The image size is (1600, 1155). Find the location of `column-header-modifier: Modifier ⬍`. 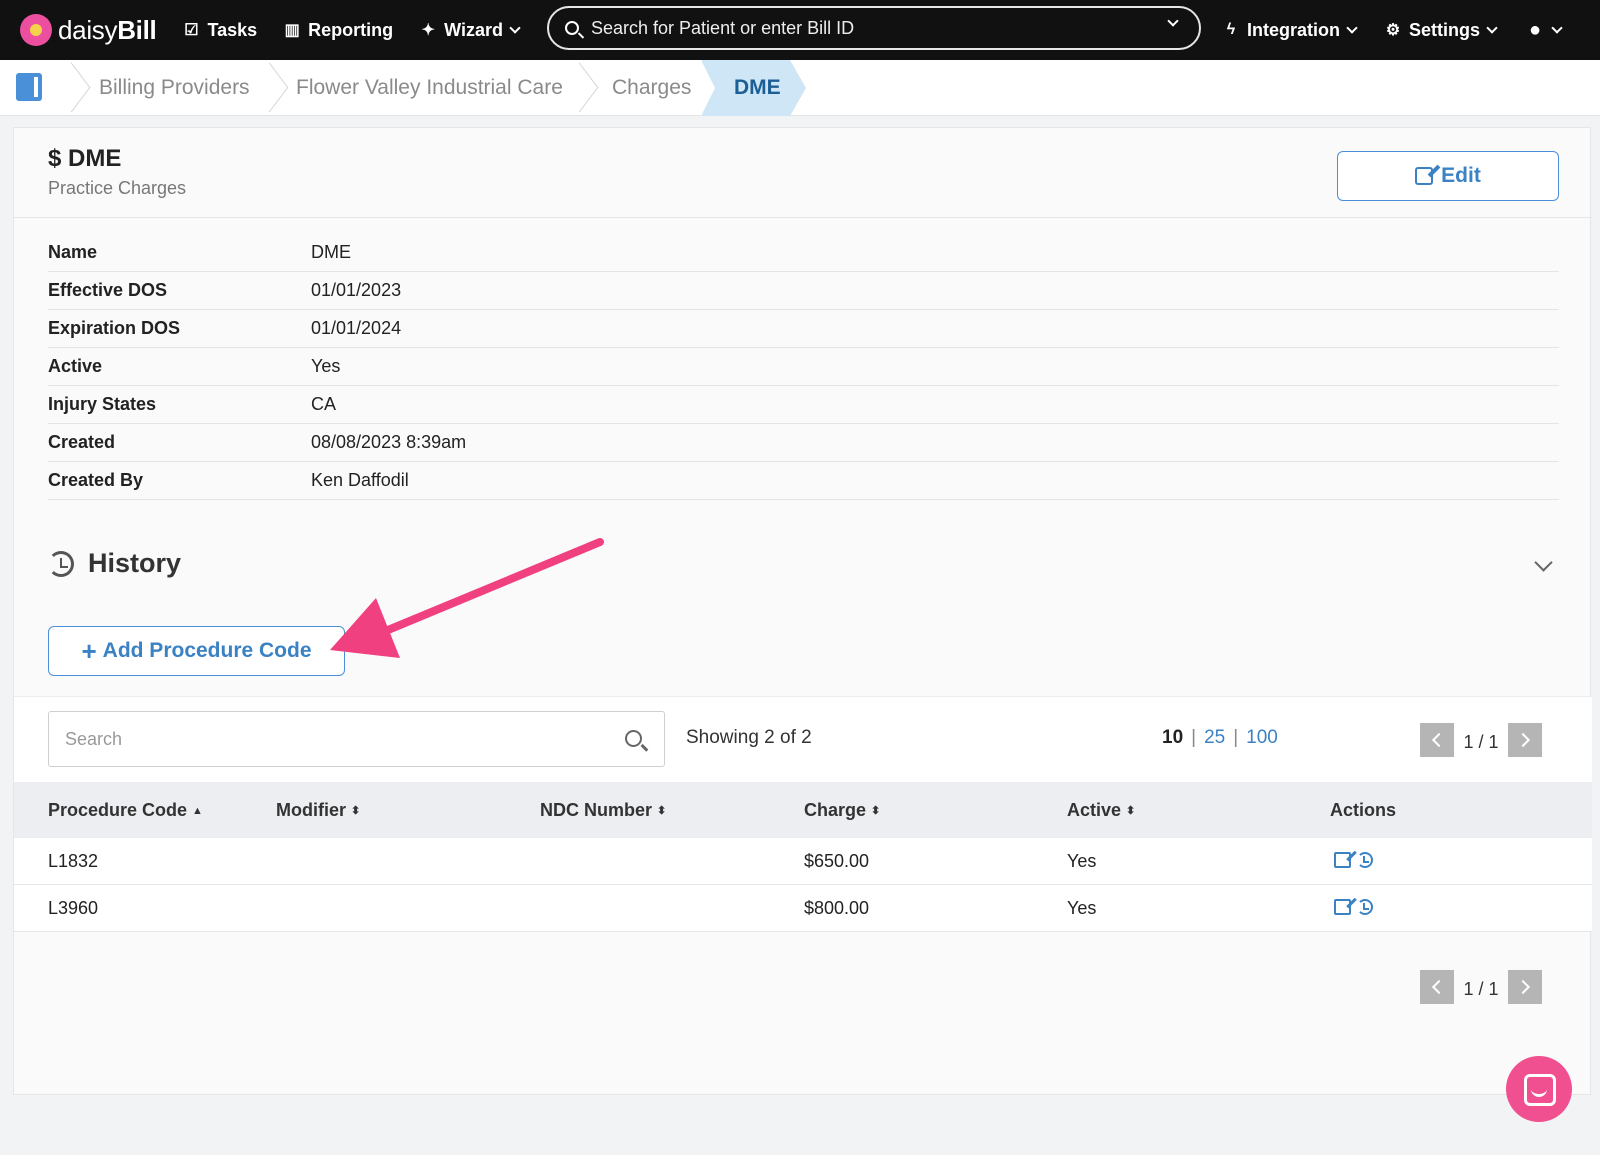

column-header-modifier: Modifier ⬍ is located at coordinates (318, 810).